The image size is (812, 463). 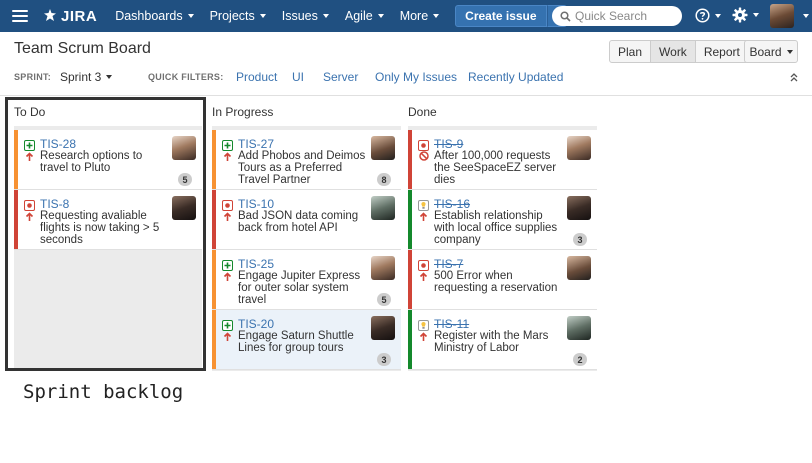 I want to click on quick-search, so click(x=617, y=16).